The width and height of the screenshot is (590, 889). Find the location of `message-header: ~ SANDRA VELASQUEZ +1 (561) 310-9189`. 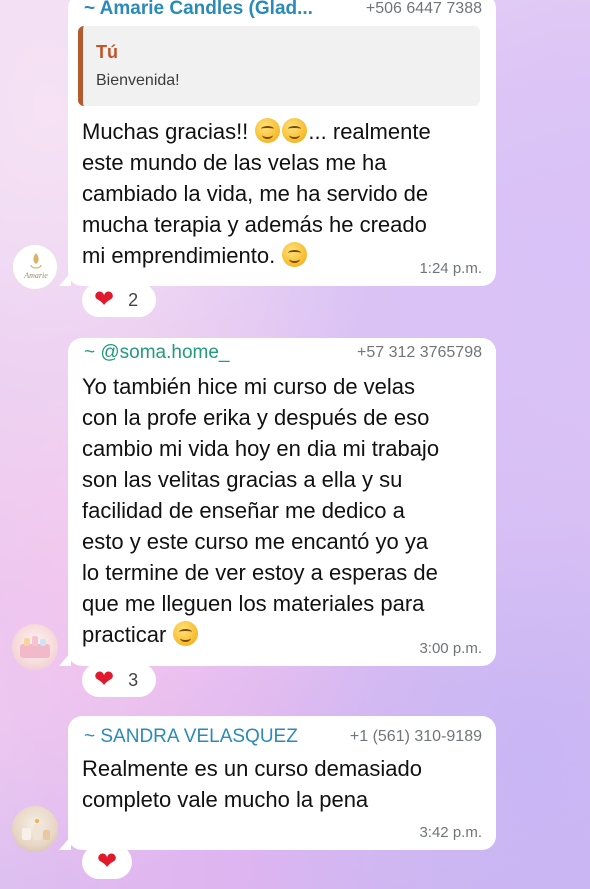

message-header: ~ SANDRA VELASQUEZ +1 (561) 310-9189 is located at coordinates (283, 738).